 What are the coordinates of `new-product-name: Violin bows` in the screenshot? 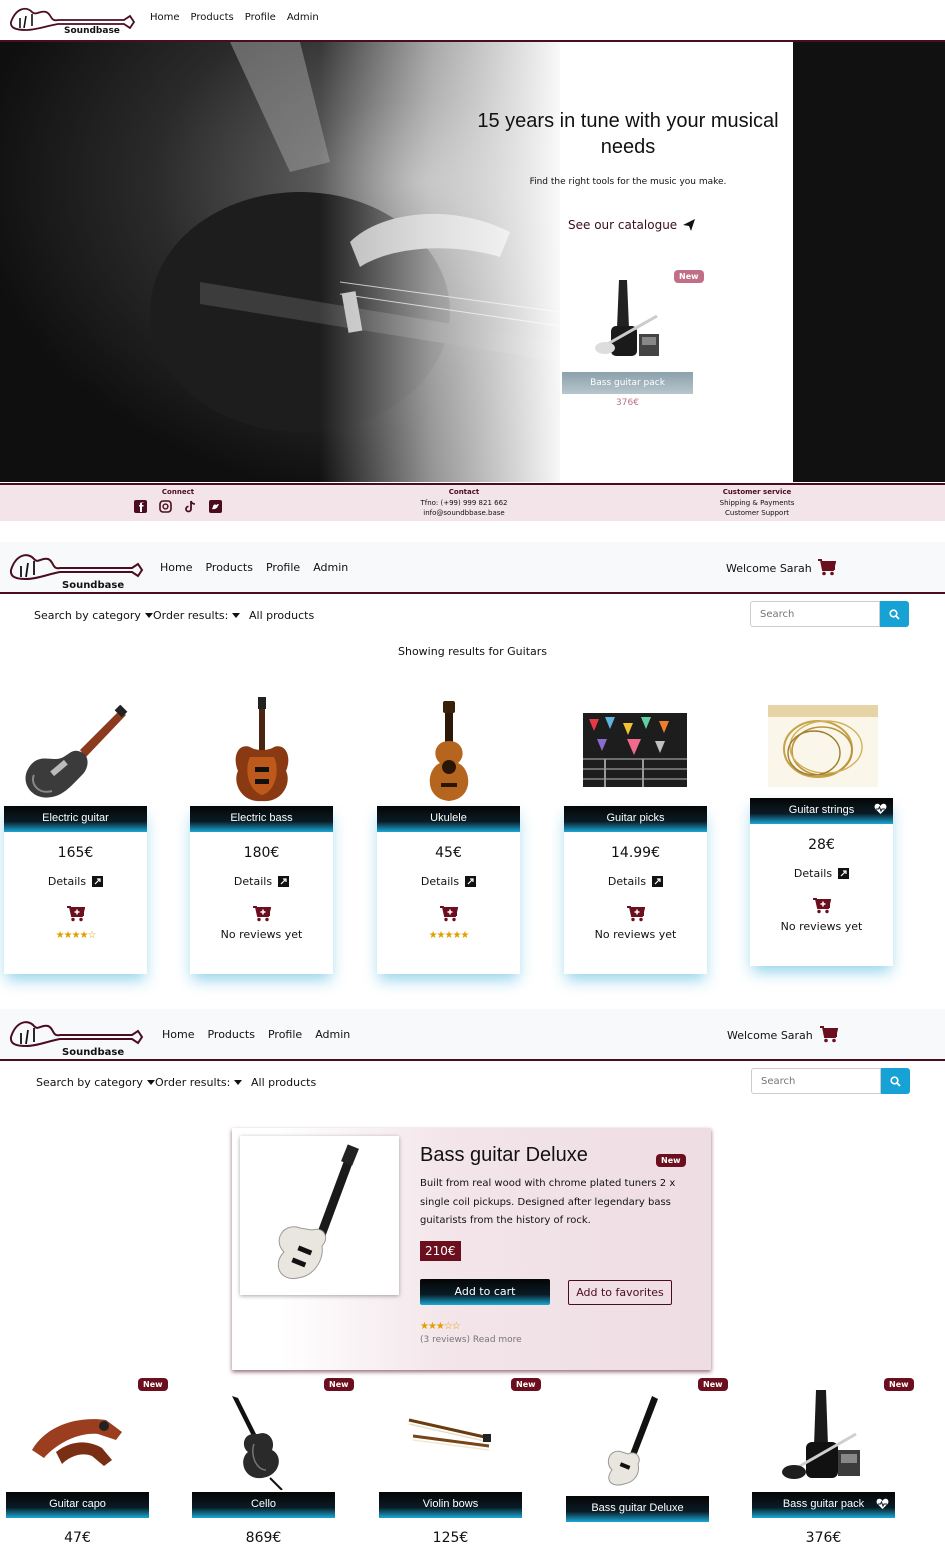 It's located at (450, 1505).